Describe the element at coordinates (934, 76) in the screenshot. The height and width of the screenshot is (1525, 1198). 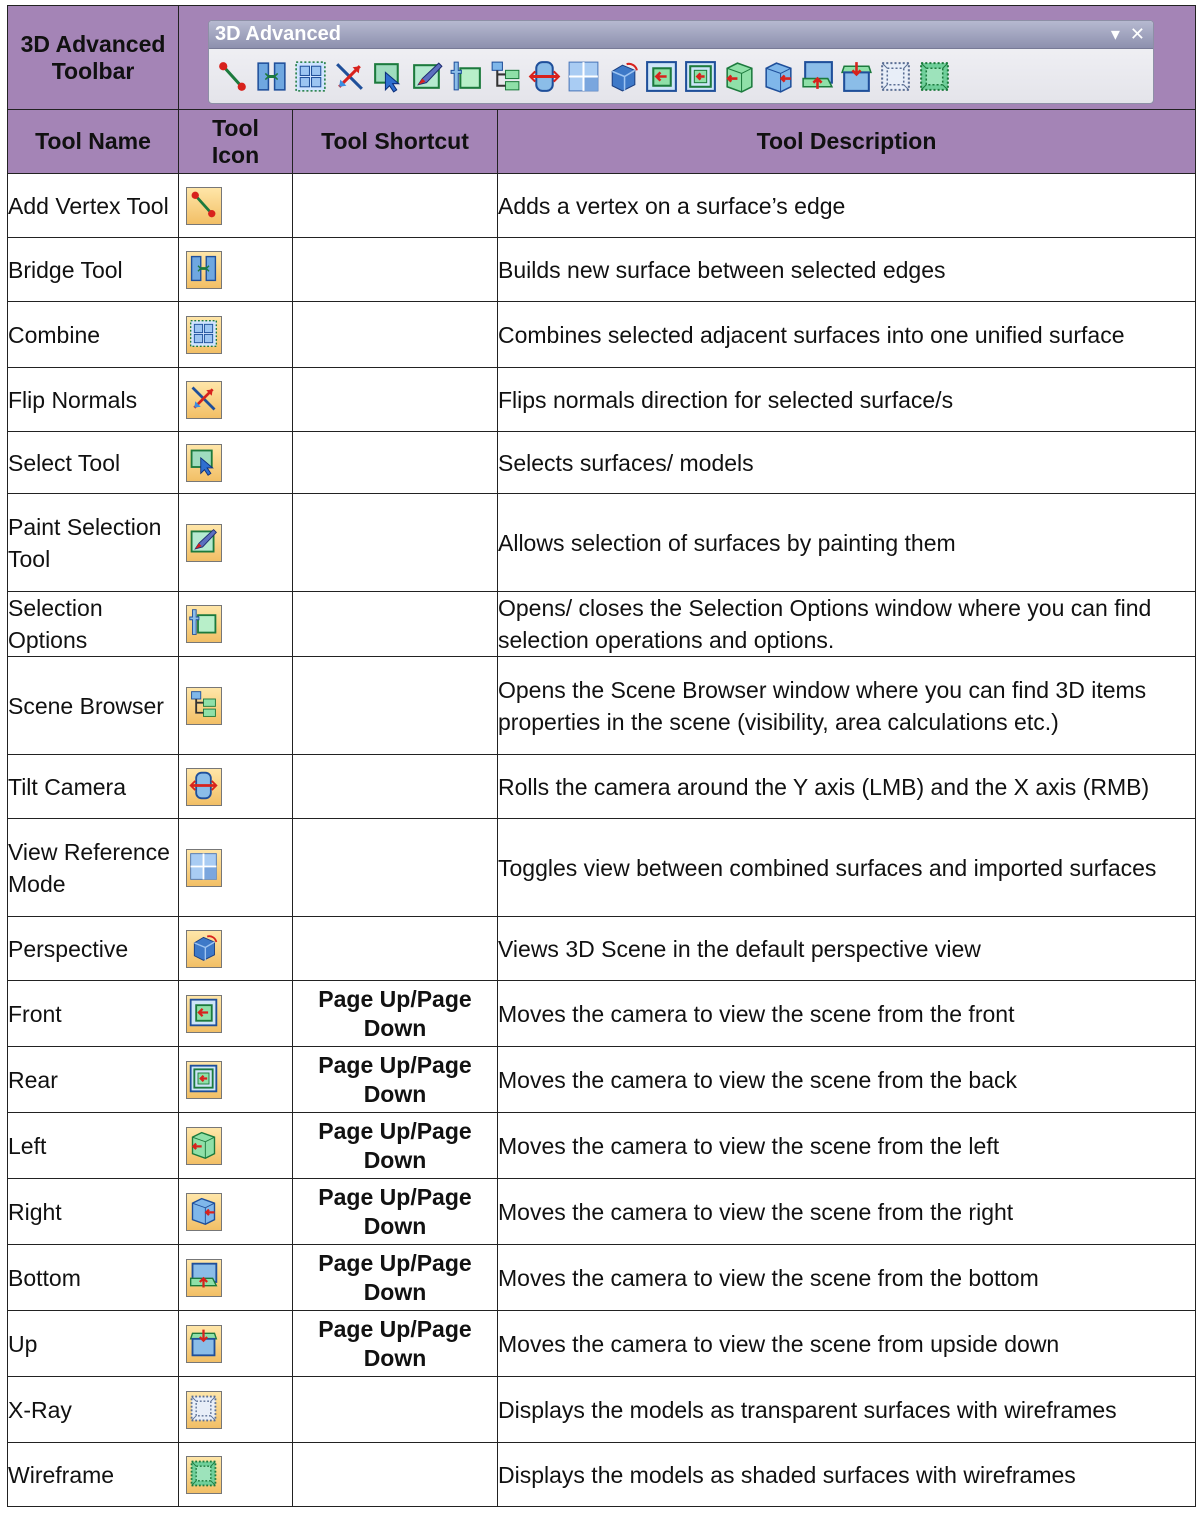
I see `toolbar-wireframe-icon` at that location.